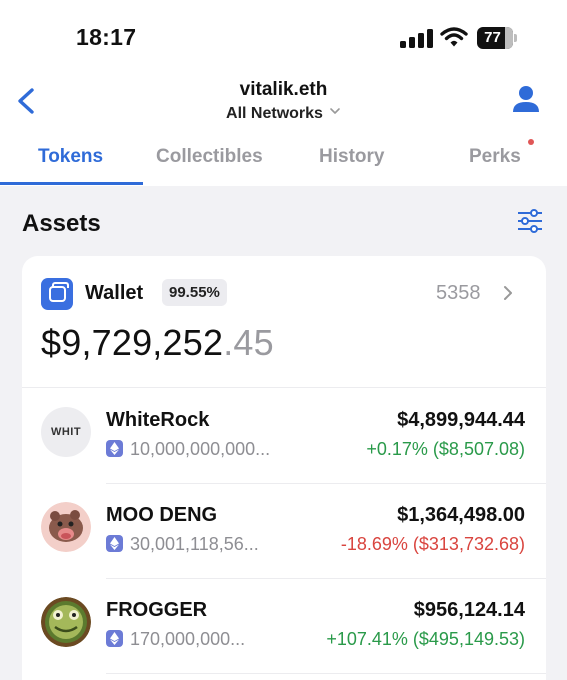 The image size is (567, 680). Describe the element at coordinates (469, 610) in the screenshot. I see `token-value: $956,124.14` at that location.